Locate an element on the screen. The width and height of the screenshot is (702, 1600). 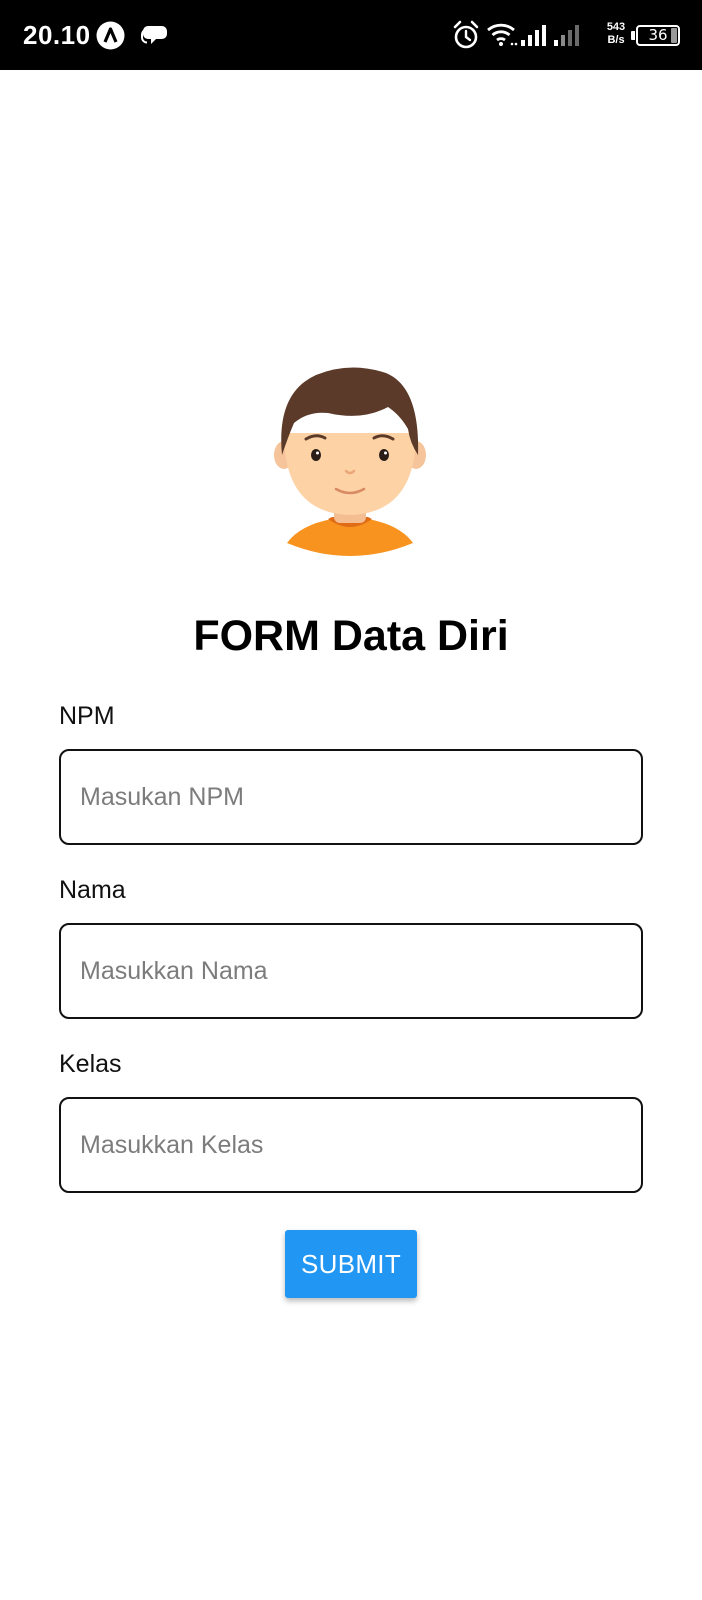
kelas-input is located at coordinates (351, 1145).